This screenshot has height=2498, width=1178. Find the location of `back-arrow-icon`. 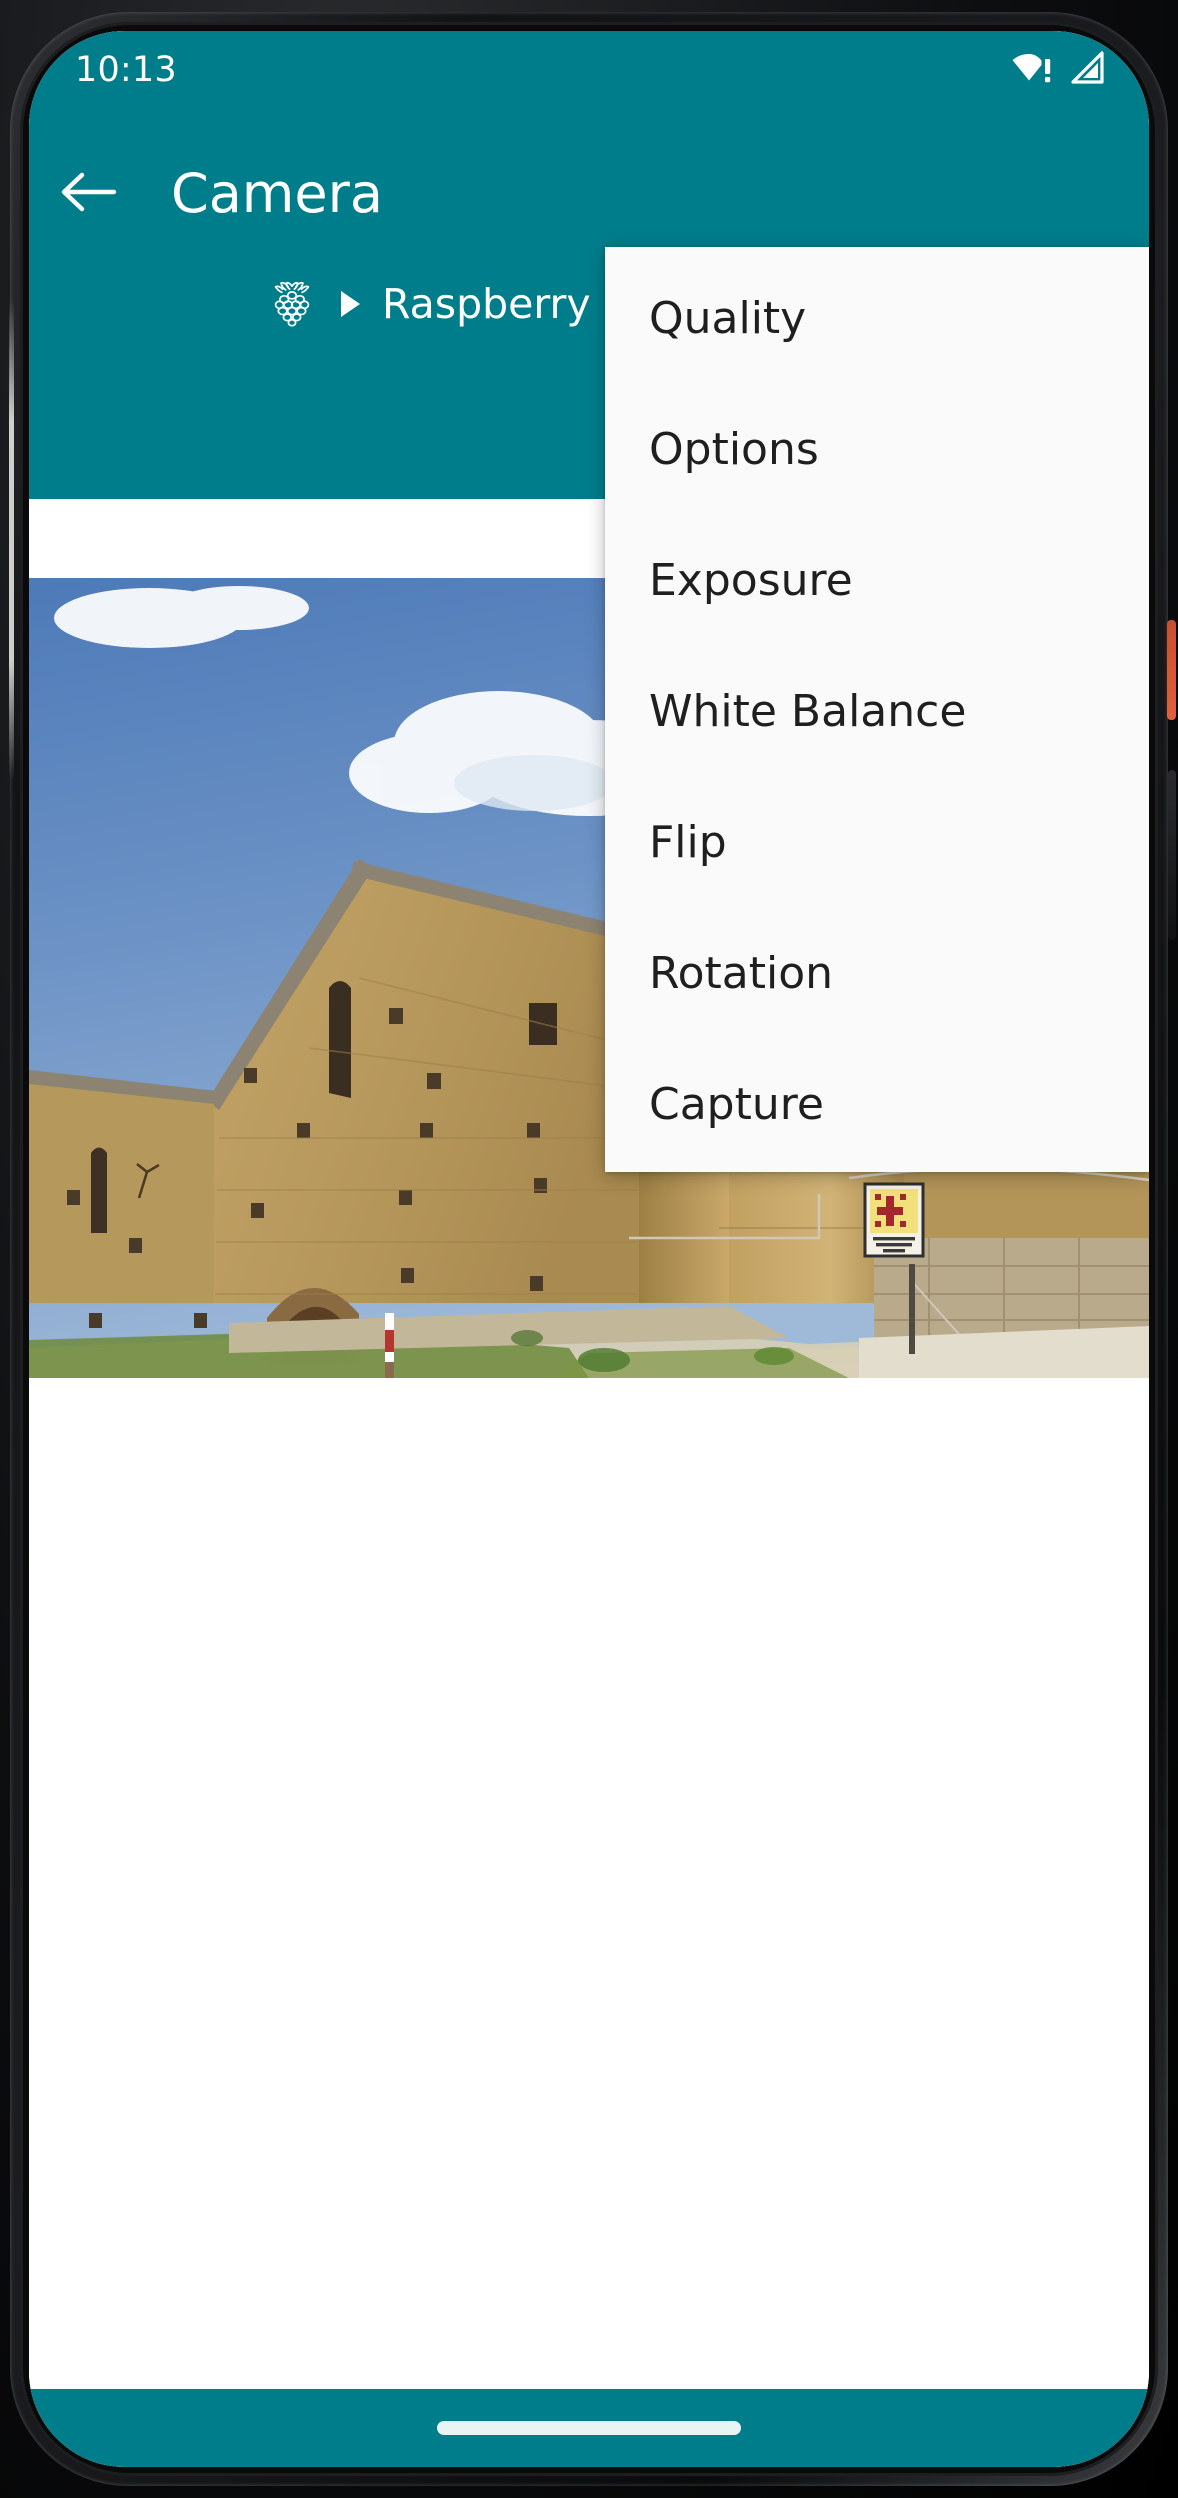

back-arrow-icon is located at coordinates (88, 194).